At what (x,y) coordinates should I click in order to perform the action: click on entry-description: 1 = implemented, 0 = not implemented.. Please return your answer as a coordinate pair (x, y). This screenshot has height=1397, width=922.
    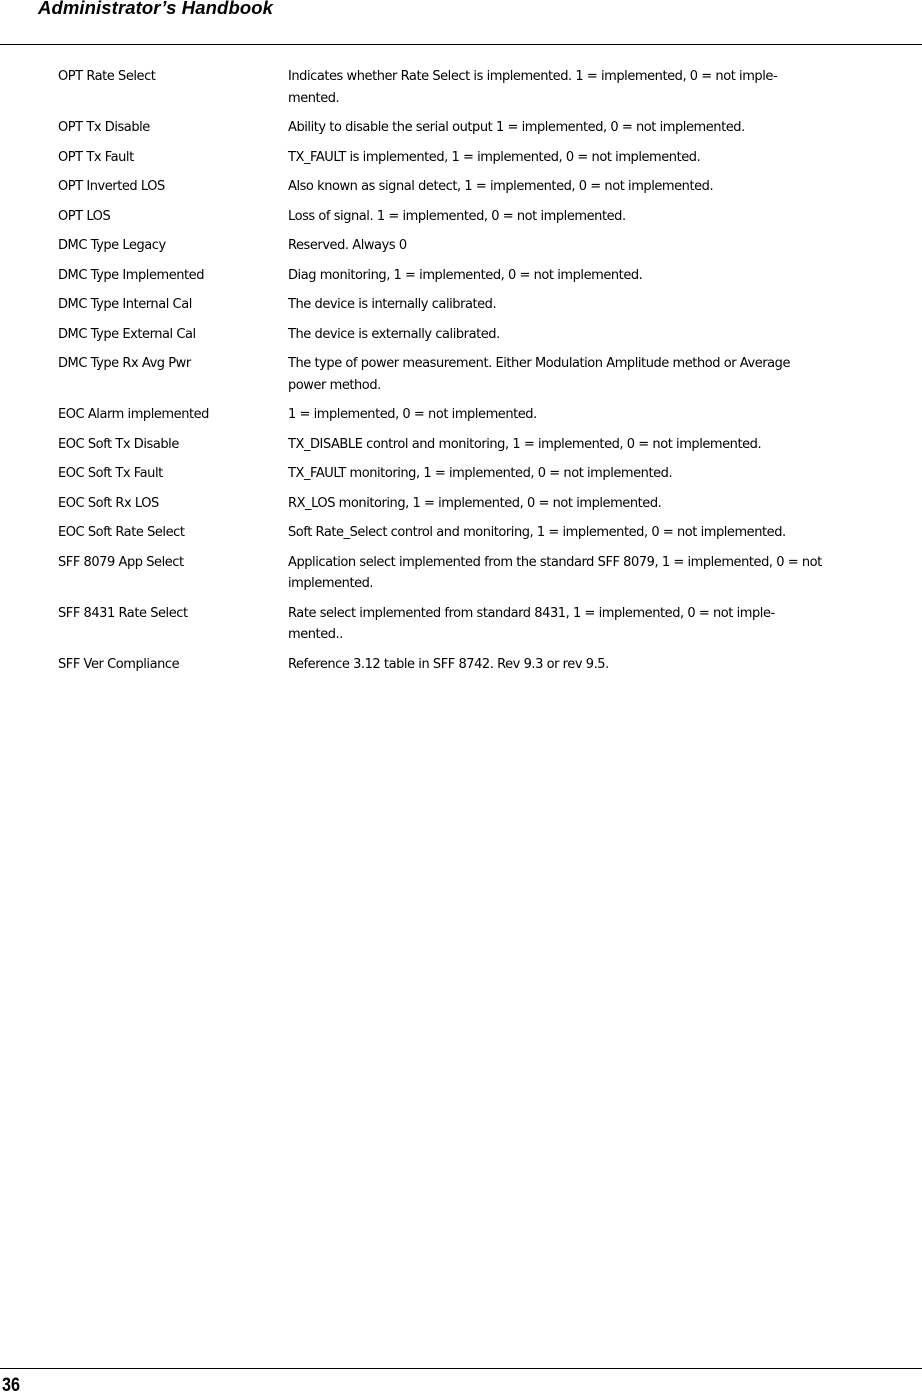
    Looking at the image, I should click on (412, 414).